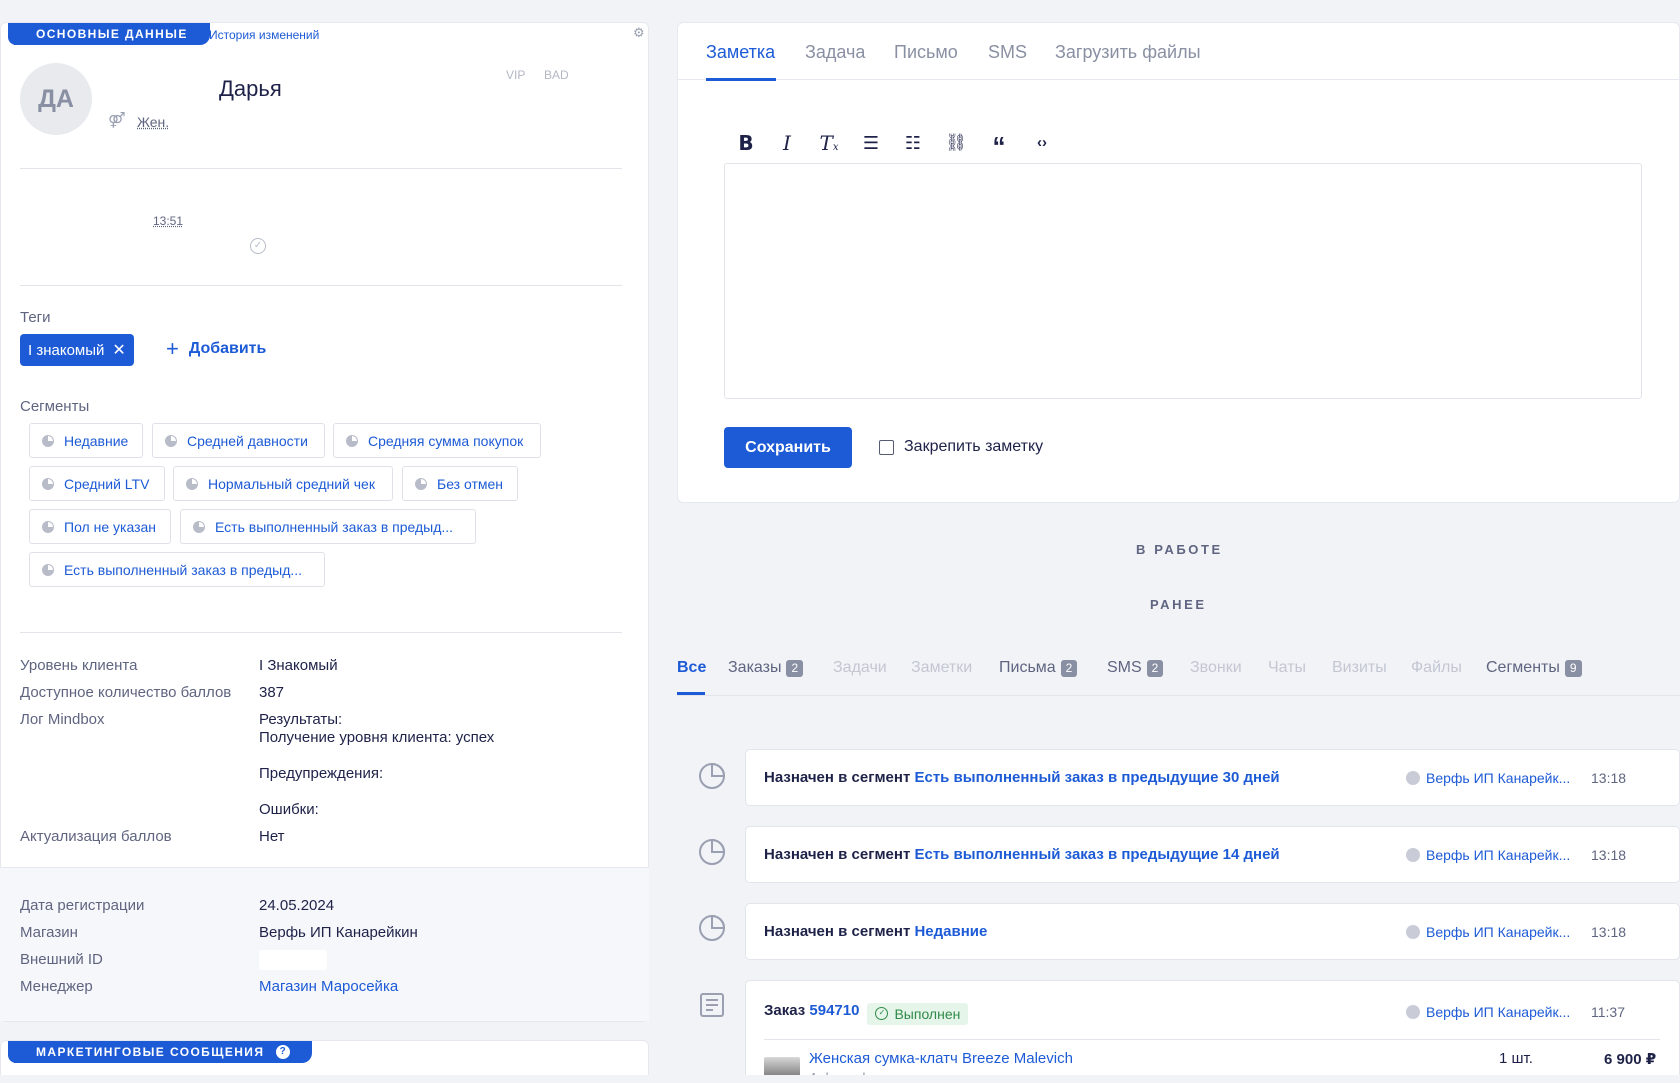 The image size is (1680, 1083). Describe the element at coordinates (264, 35) in the screenshot. I see `tab-history: История изменений` at that location.